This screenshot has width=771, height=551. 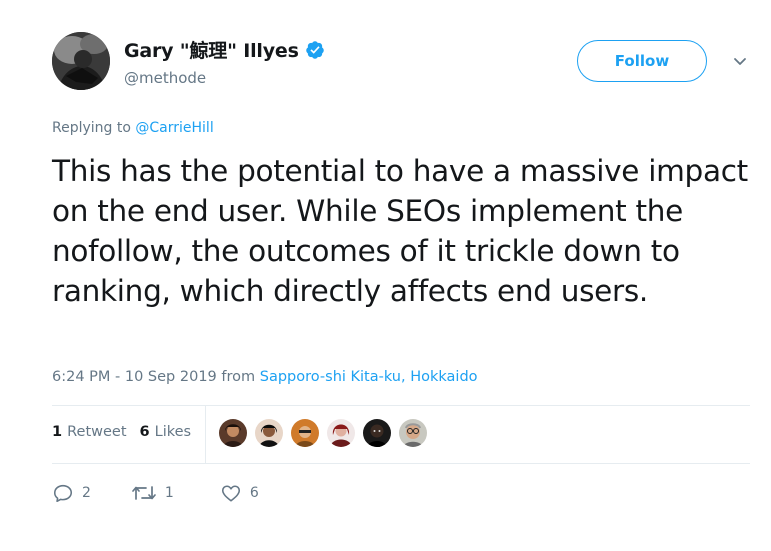 I want to click on author-name-row: Gary "鯨理" Illyes, so click(x=224, y=49).